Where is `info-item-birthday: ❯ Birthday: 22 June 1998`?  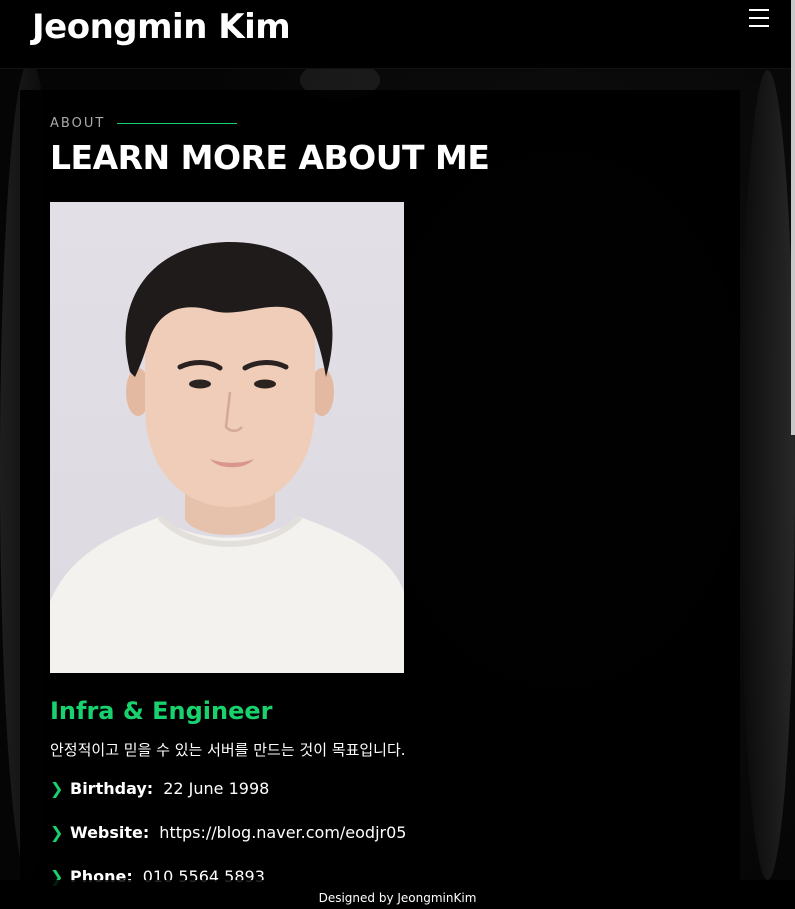
info-item-birthday: ❯ Birthday: 22 June 1998 is located at coordinates (228, 800).